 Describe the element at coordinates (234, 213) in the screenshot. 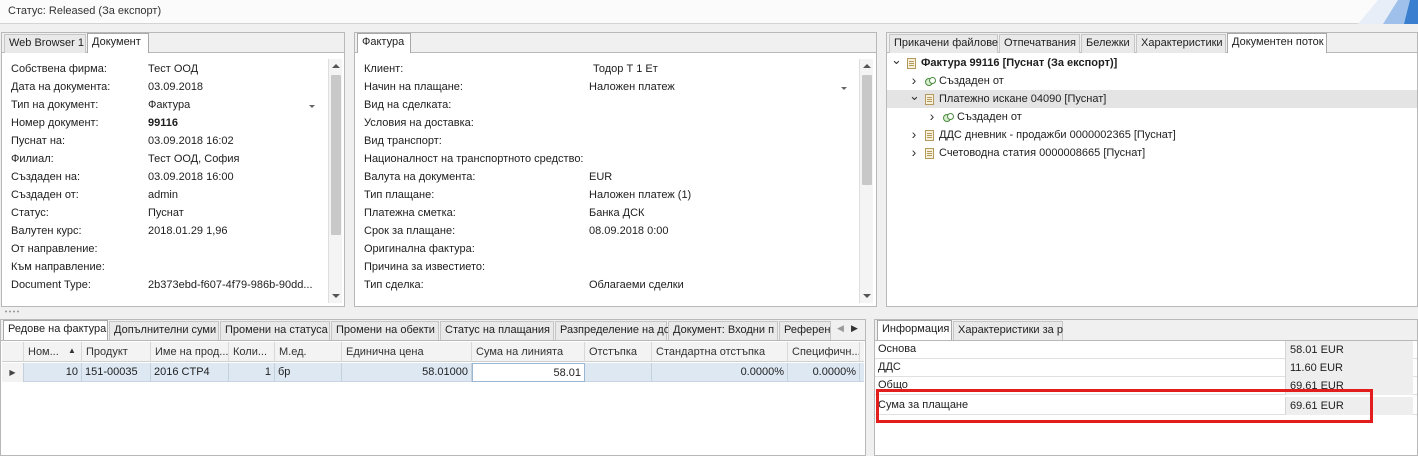

I see `document-field-value: Пуснат` at that location.